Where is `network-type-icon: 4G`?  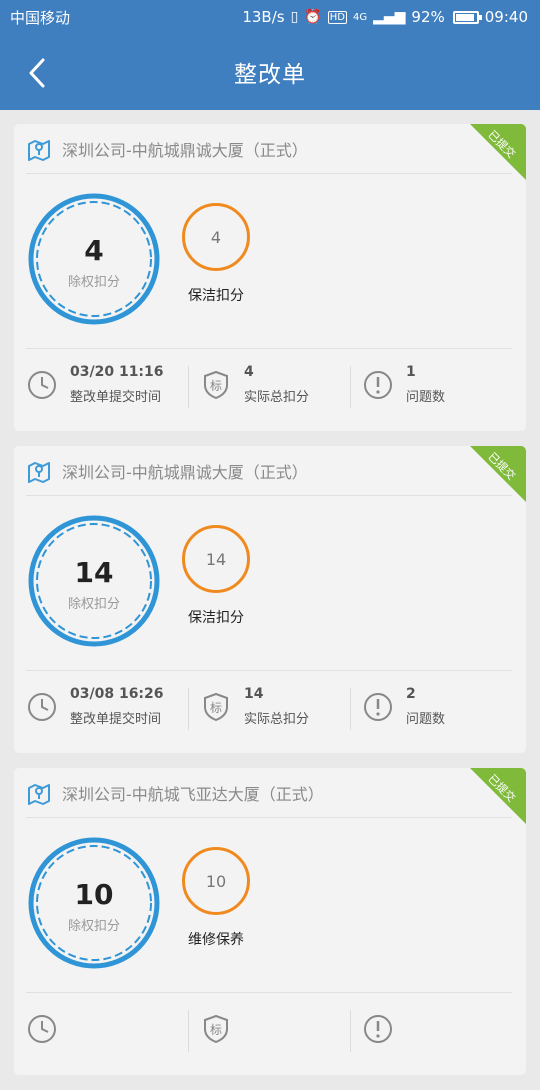
network-type-icon: 4G is located at coordinates (360, 17).